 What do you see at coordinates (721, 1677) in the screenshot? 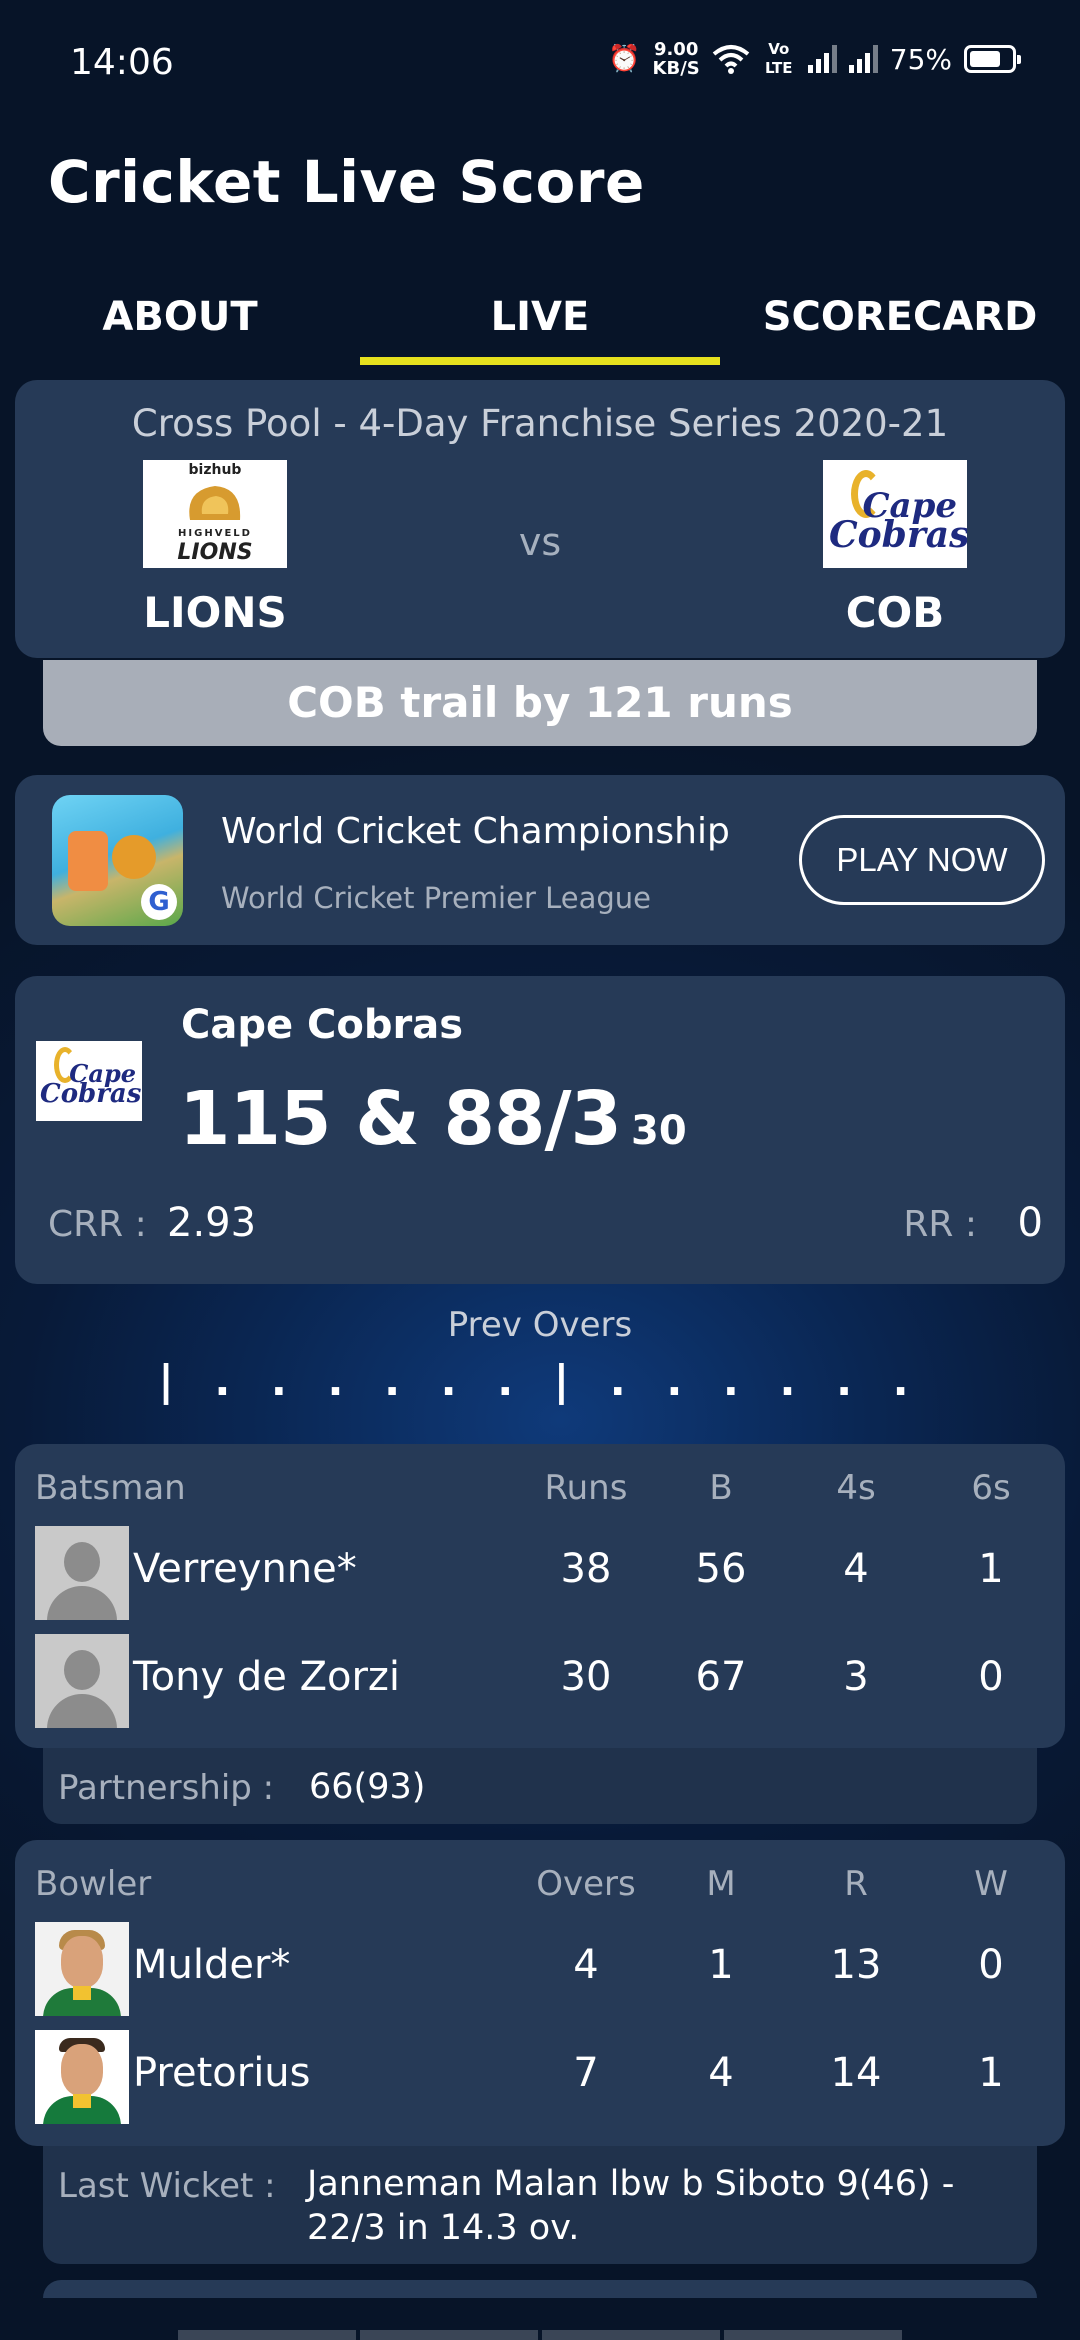
I see `batsman-balls: 67` at bounding box center [721, 1677].